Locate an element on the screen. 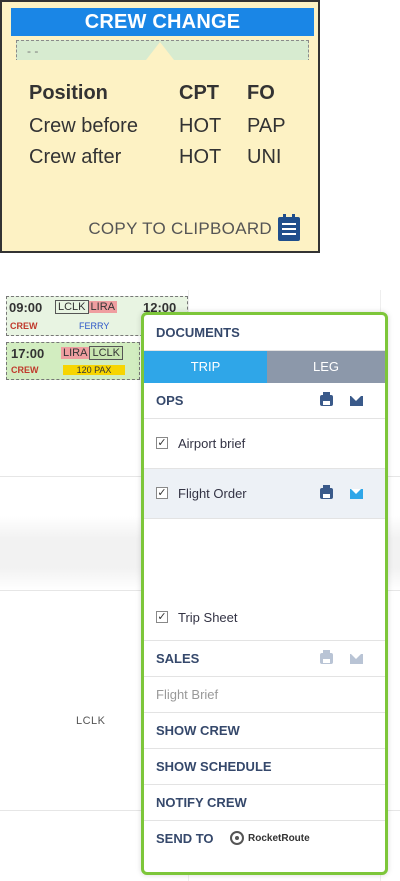 This screenshot has width=400, height=881. strip-text: - - is located at coordinates (33, 51).